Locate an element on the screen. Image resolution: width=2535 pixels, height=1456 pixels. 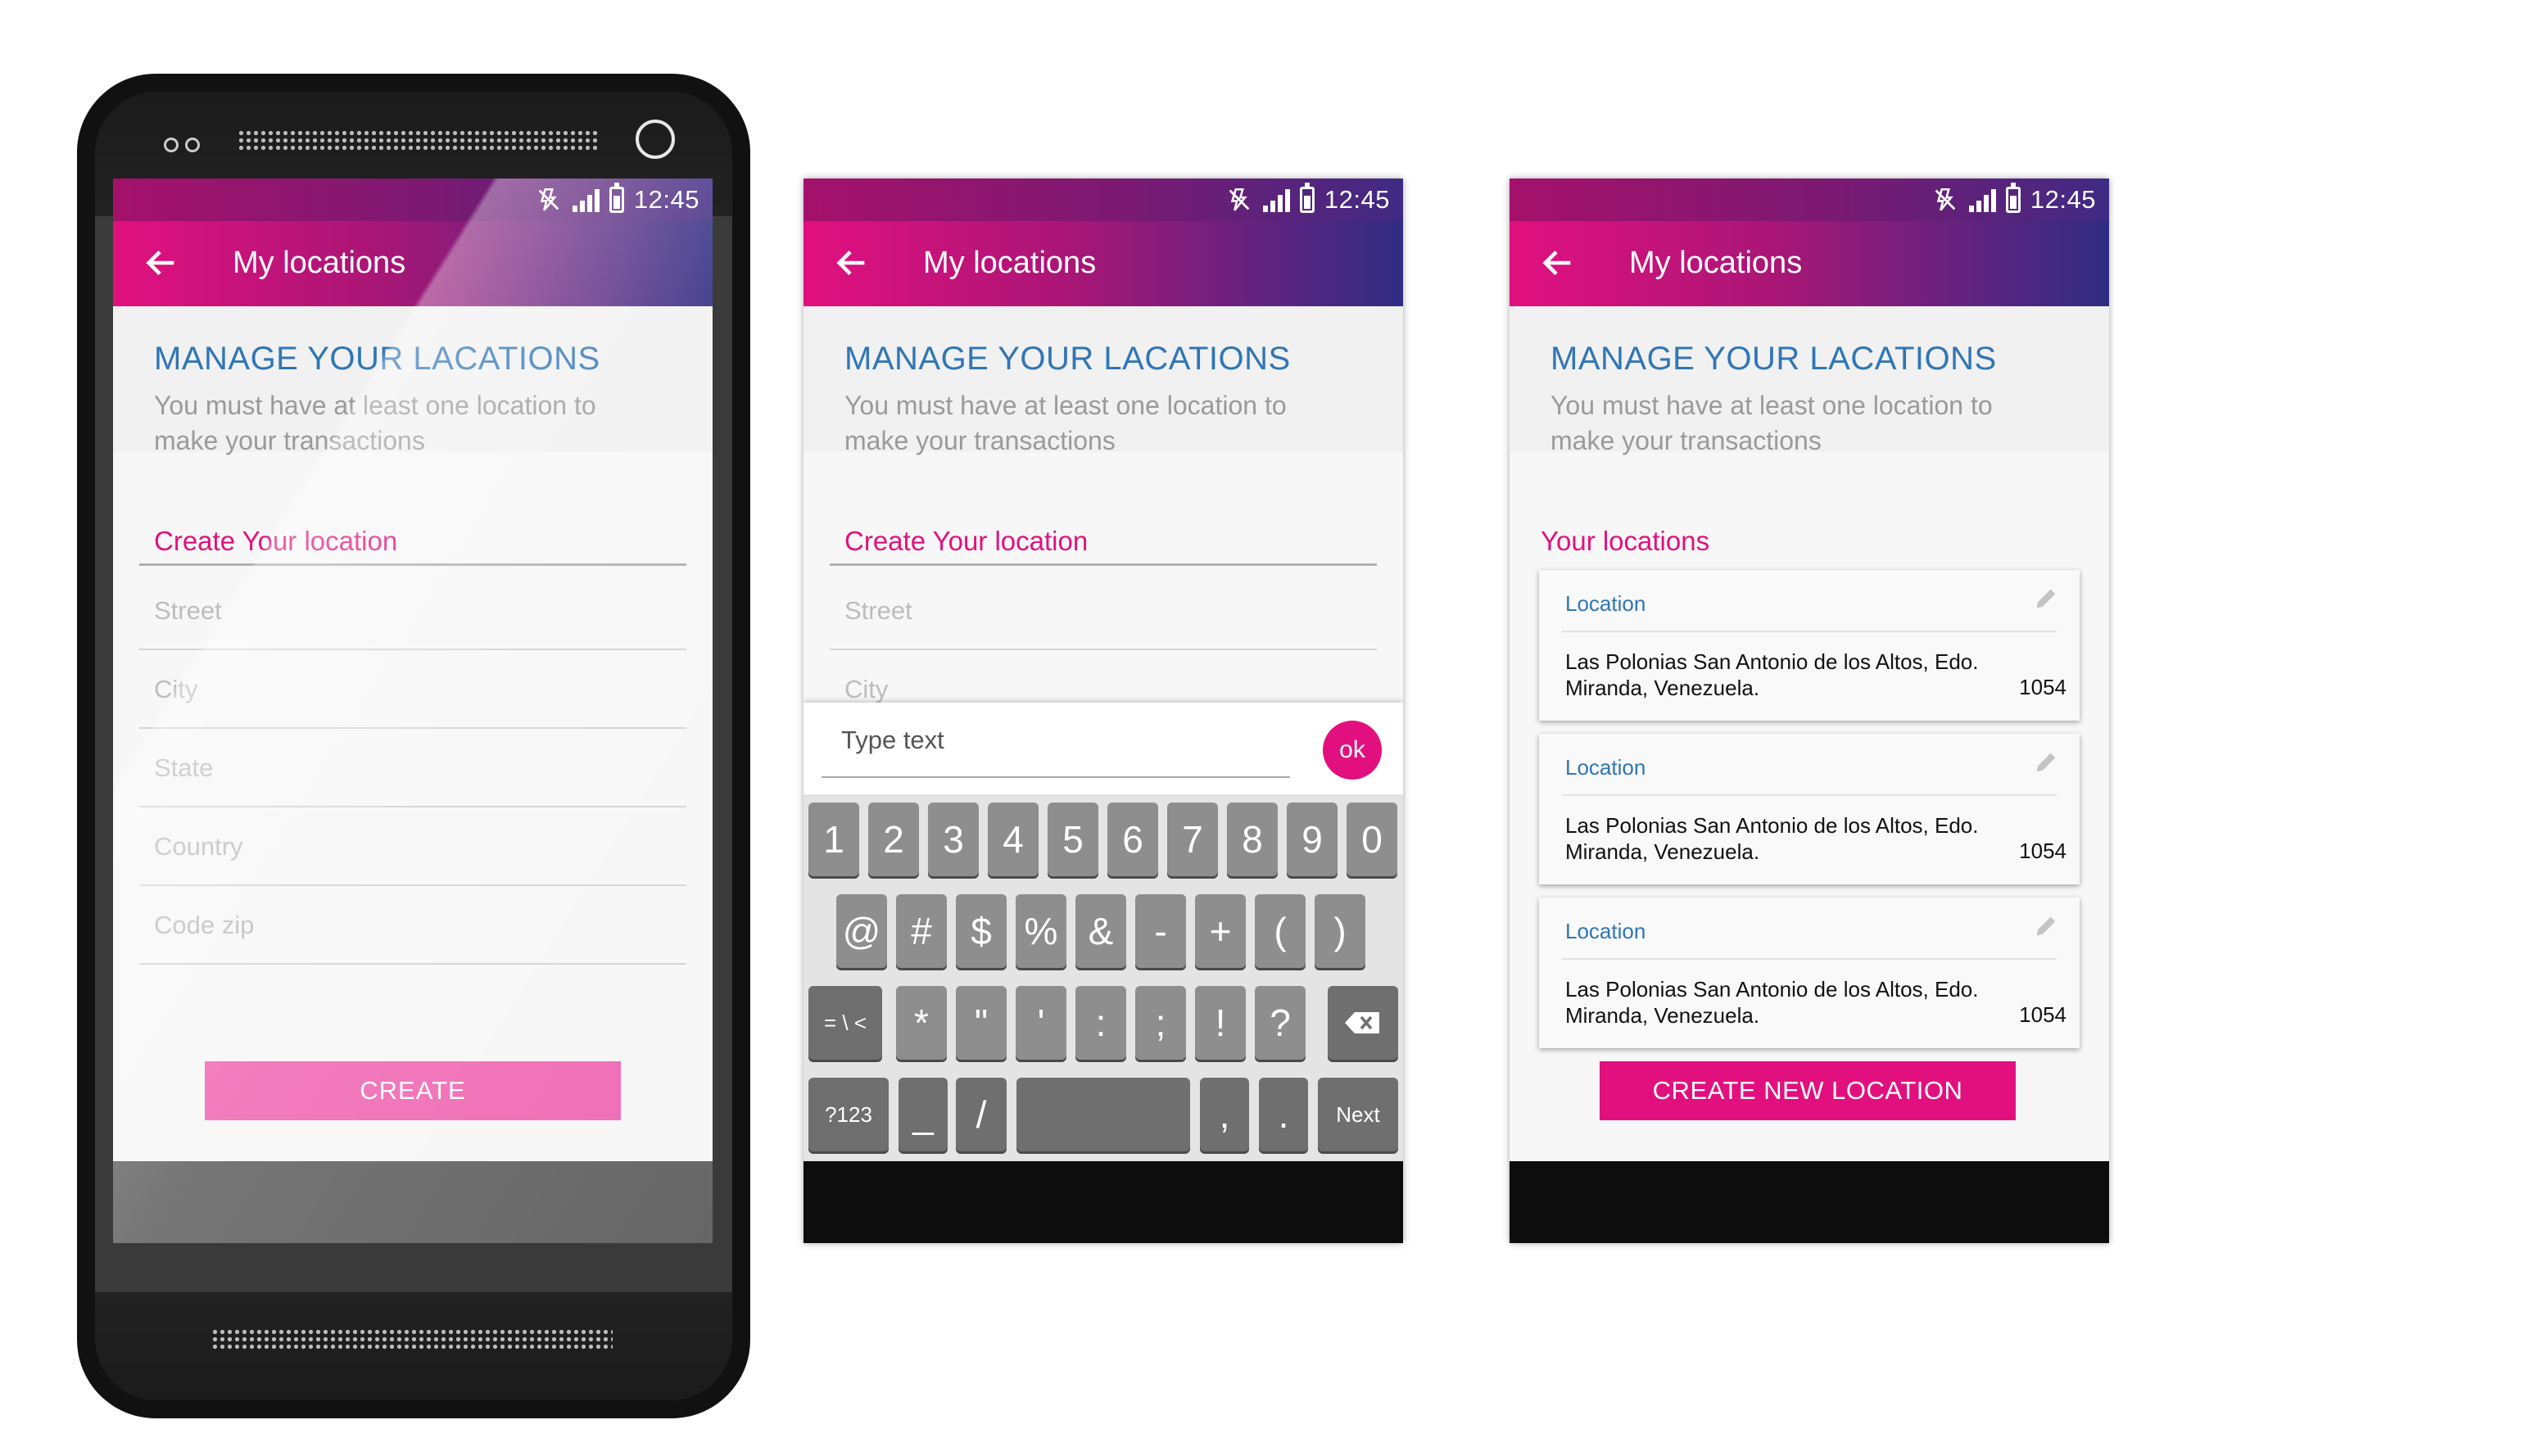
key-percent: % is located at coordinates (1041, 931).